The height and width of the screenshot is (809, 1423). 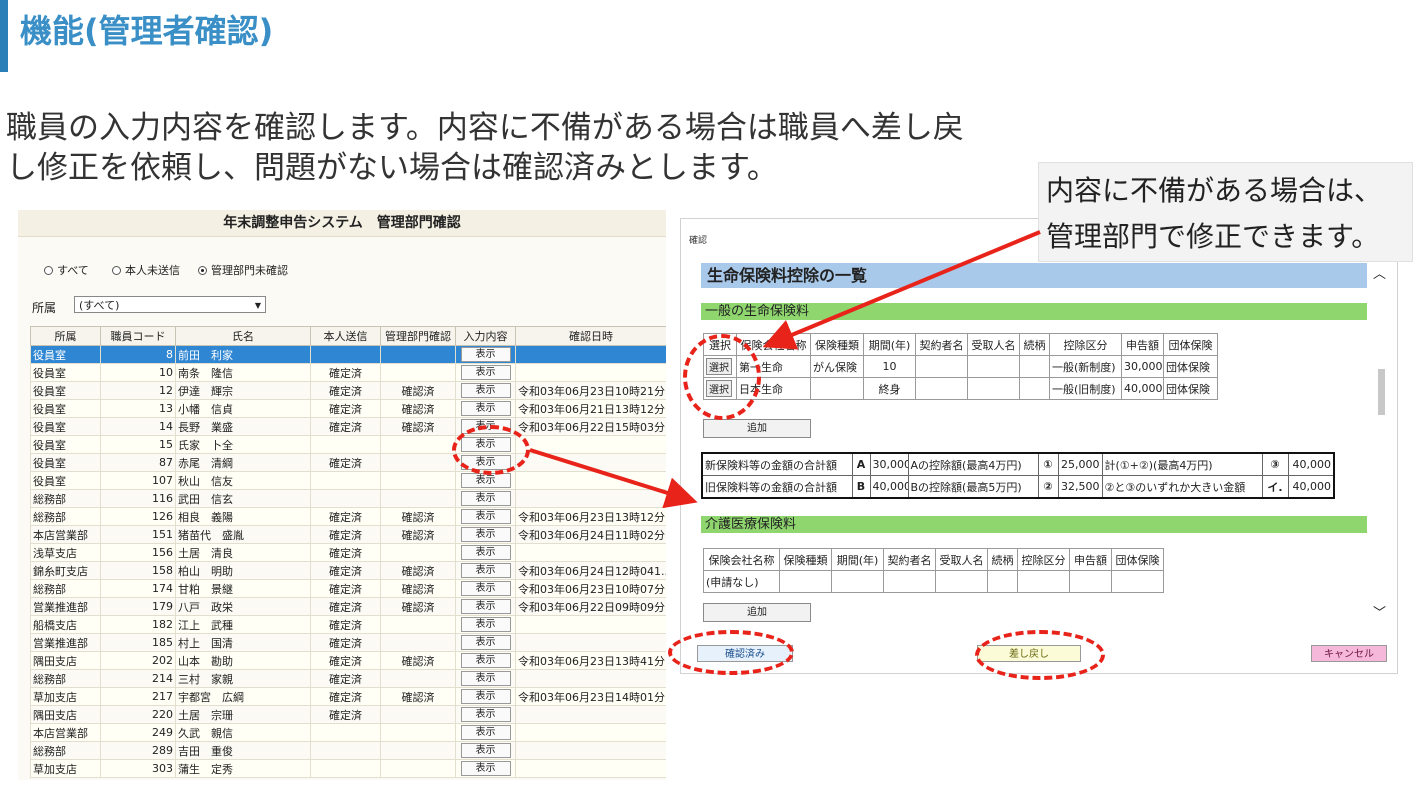 I want to click on period-cell: 10, so click(x=889, y=366).